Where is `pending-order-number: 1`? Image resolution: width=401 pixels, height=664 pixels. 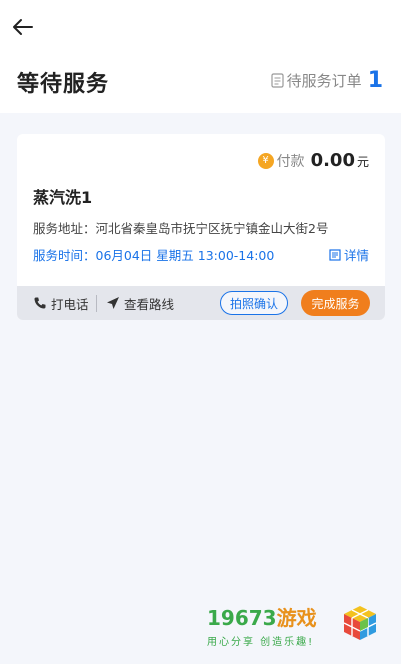
pending-order-number: 1 is located at coordinates (375, 80).